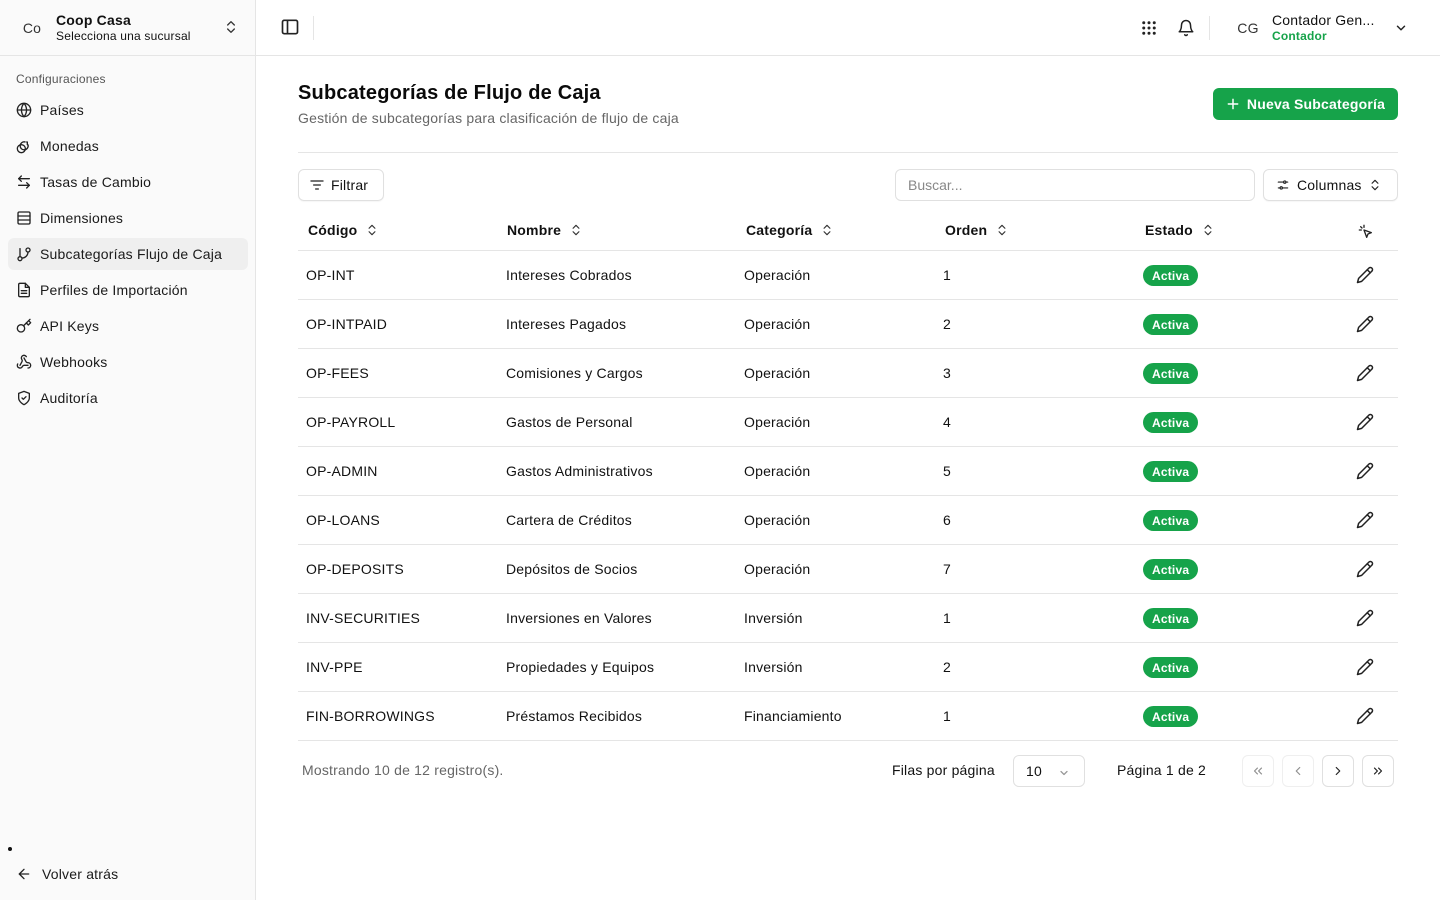  I want to click on column-header-categoria: Categoría, so click(790, 230).